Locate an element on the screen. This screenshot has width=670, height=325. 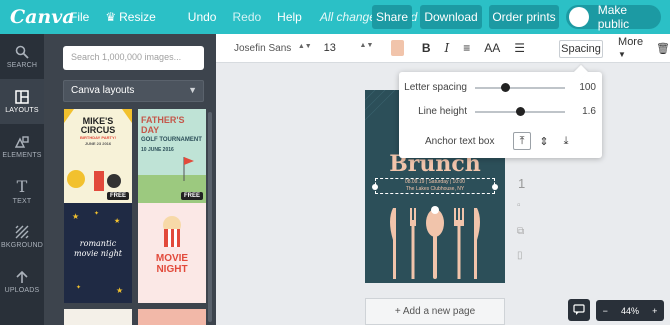
nav-search: SEARCH is located at coordinates (22, 56).